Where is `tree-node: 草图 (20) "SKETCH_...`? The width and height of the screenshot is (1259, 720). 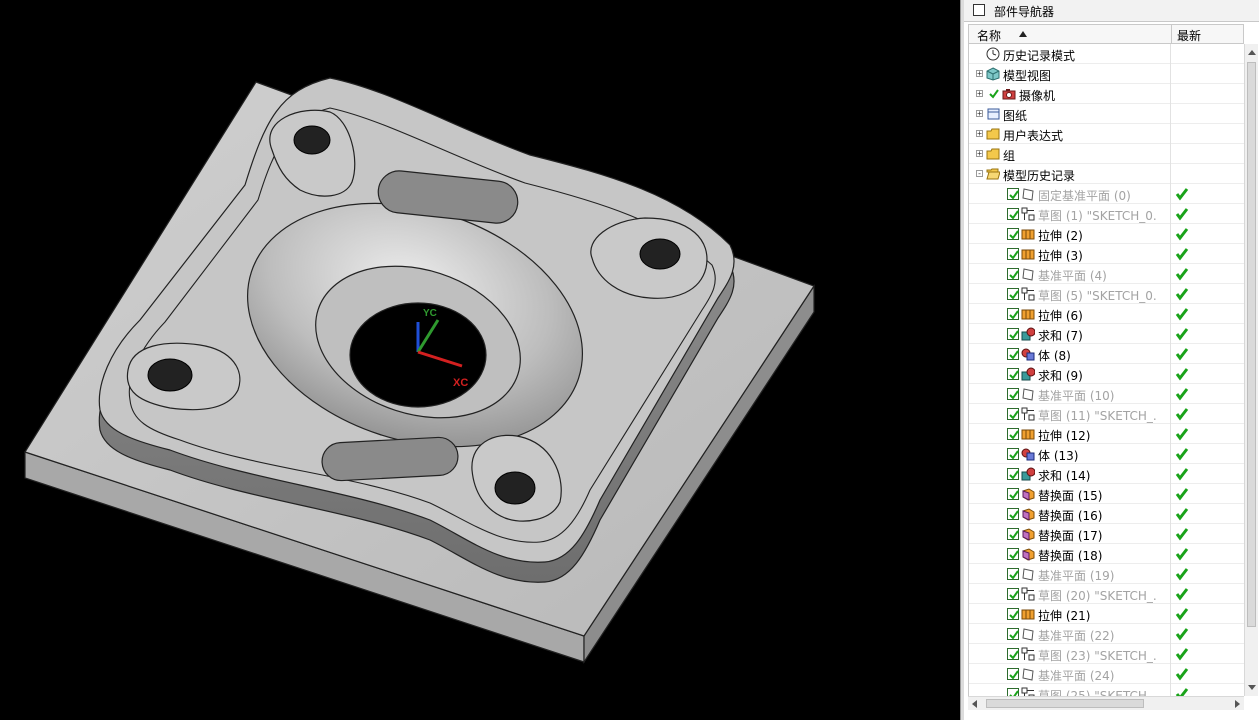 tree-node: 草图 (20) "SKETCH_... is located at coordinates (1106, 594).